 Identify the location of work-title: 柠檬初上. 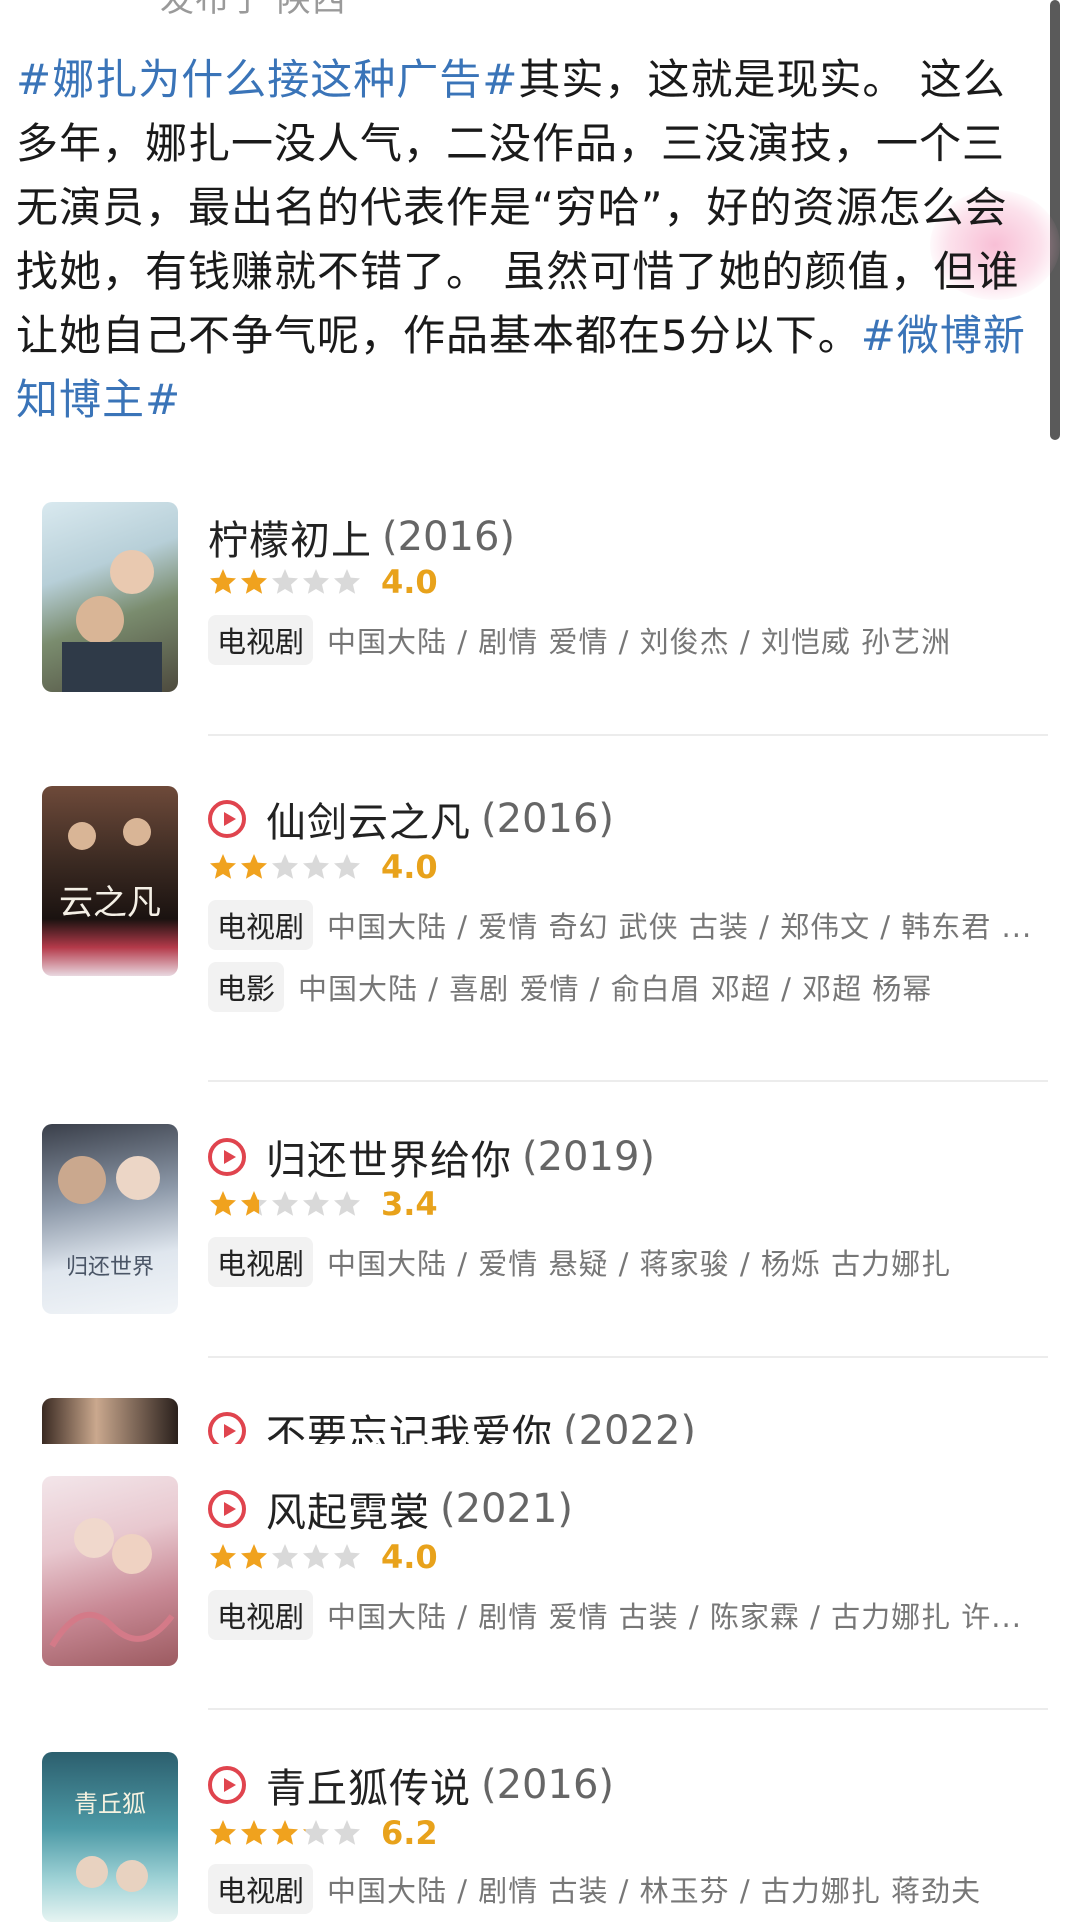
(290, 537).